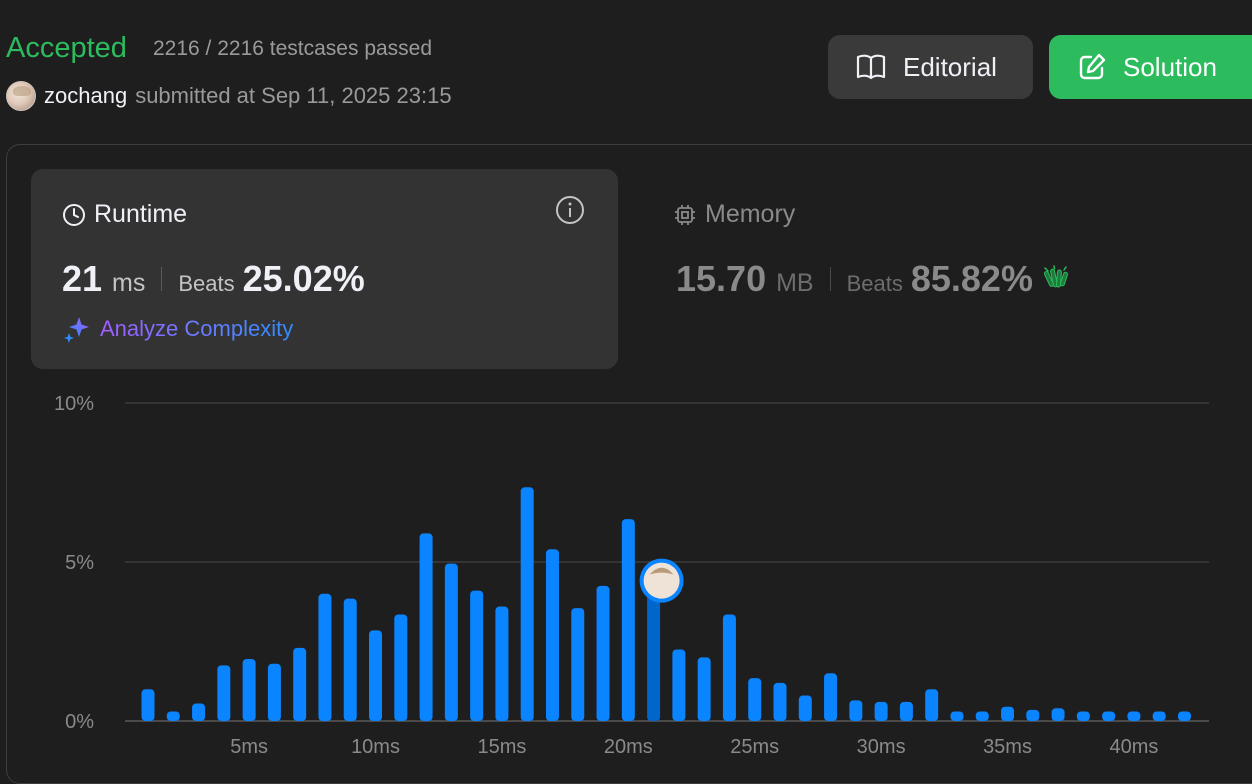 This screenshot has height=784, width=1252. What do you see at coordinates (1092, 66) in the screenshot?
I see `edit-icon` at bounding box center [1092, 66].